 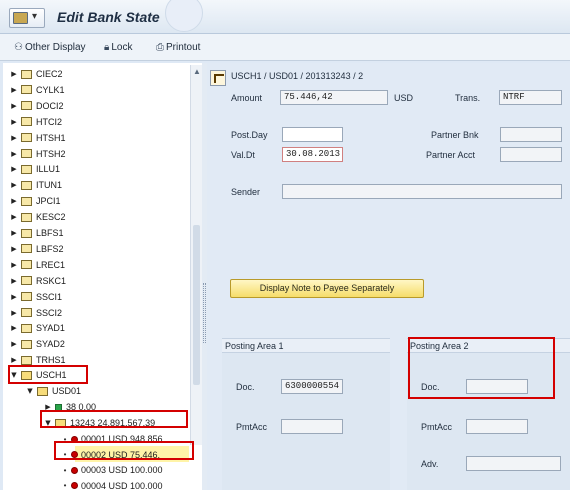 I want to click on other-display-button: ⚇ Other Display, so click(x=50, y=47).